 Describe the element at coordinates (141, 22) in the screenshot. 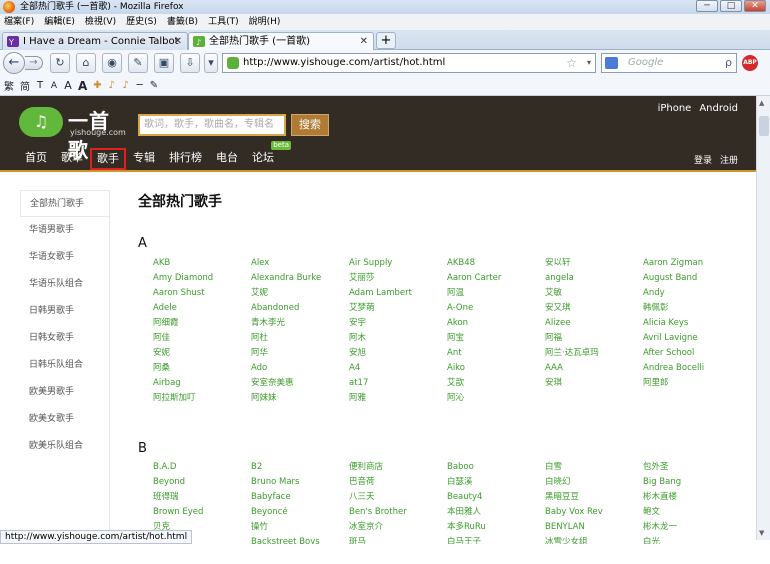

I see `menu-history: 歷史(S)` at that location.